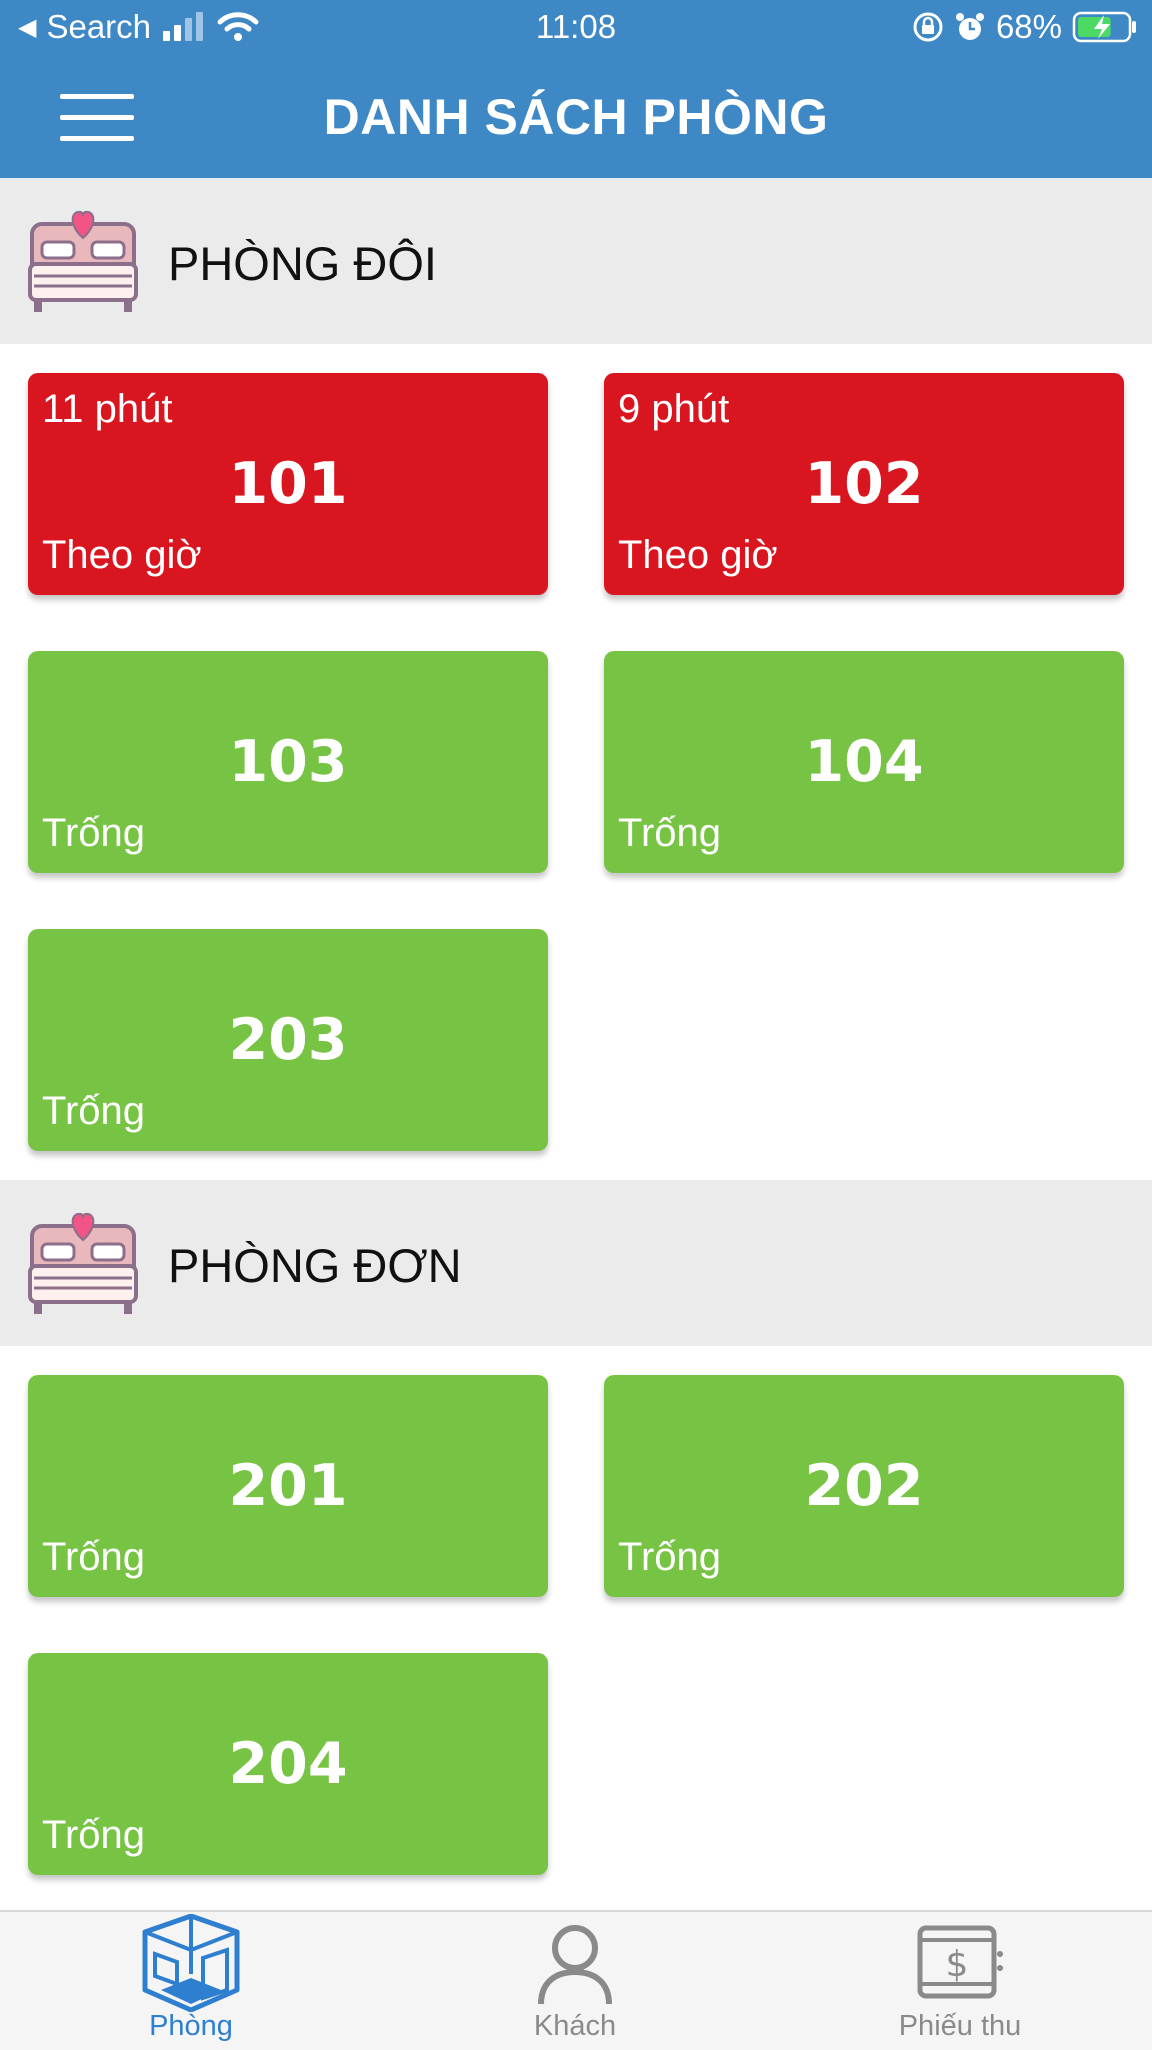  I want to click on room-number: 102, so click(864, 484).